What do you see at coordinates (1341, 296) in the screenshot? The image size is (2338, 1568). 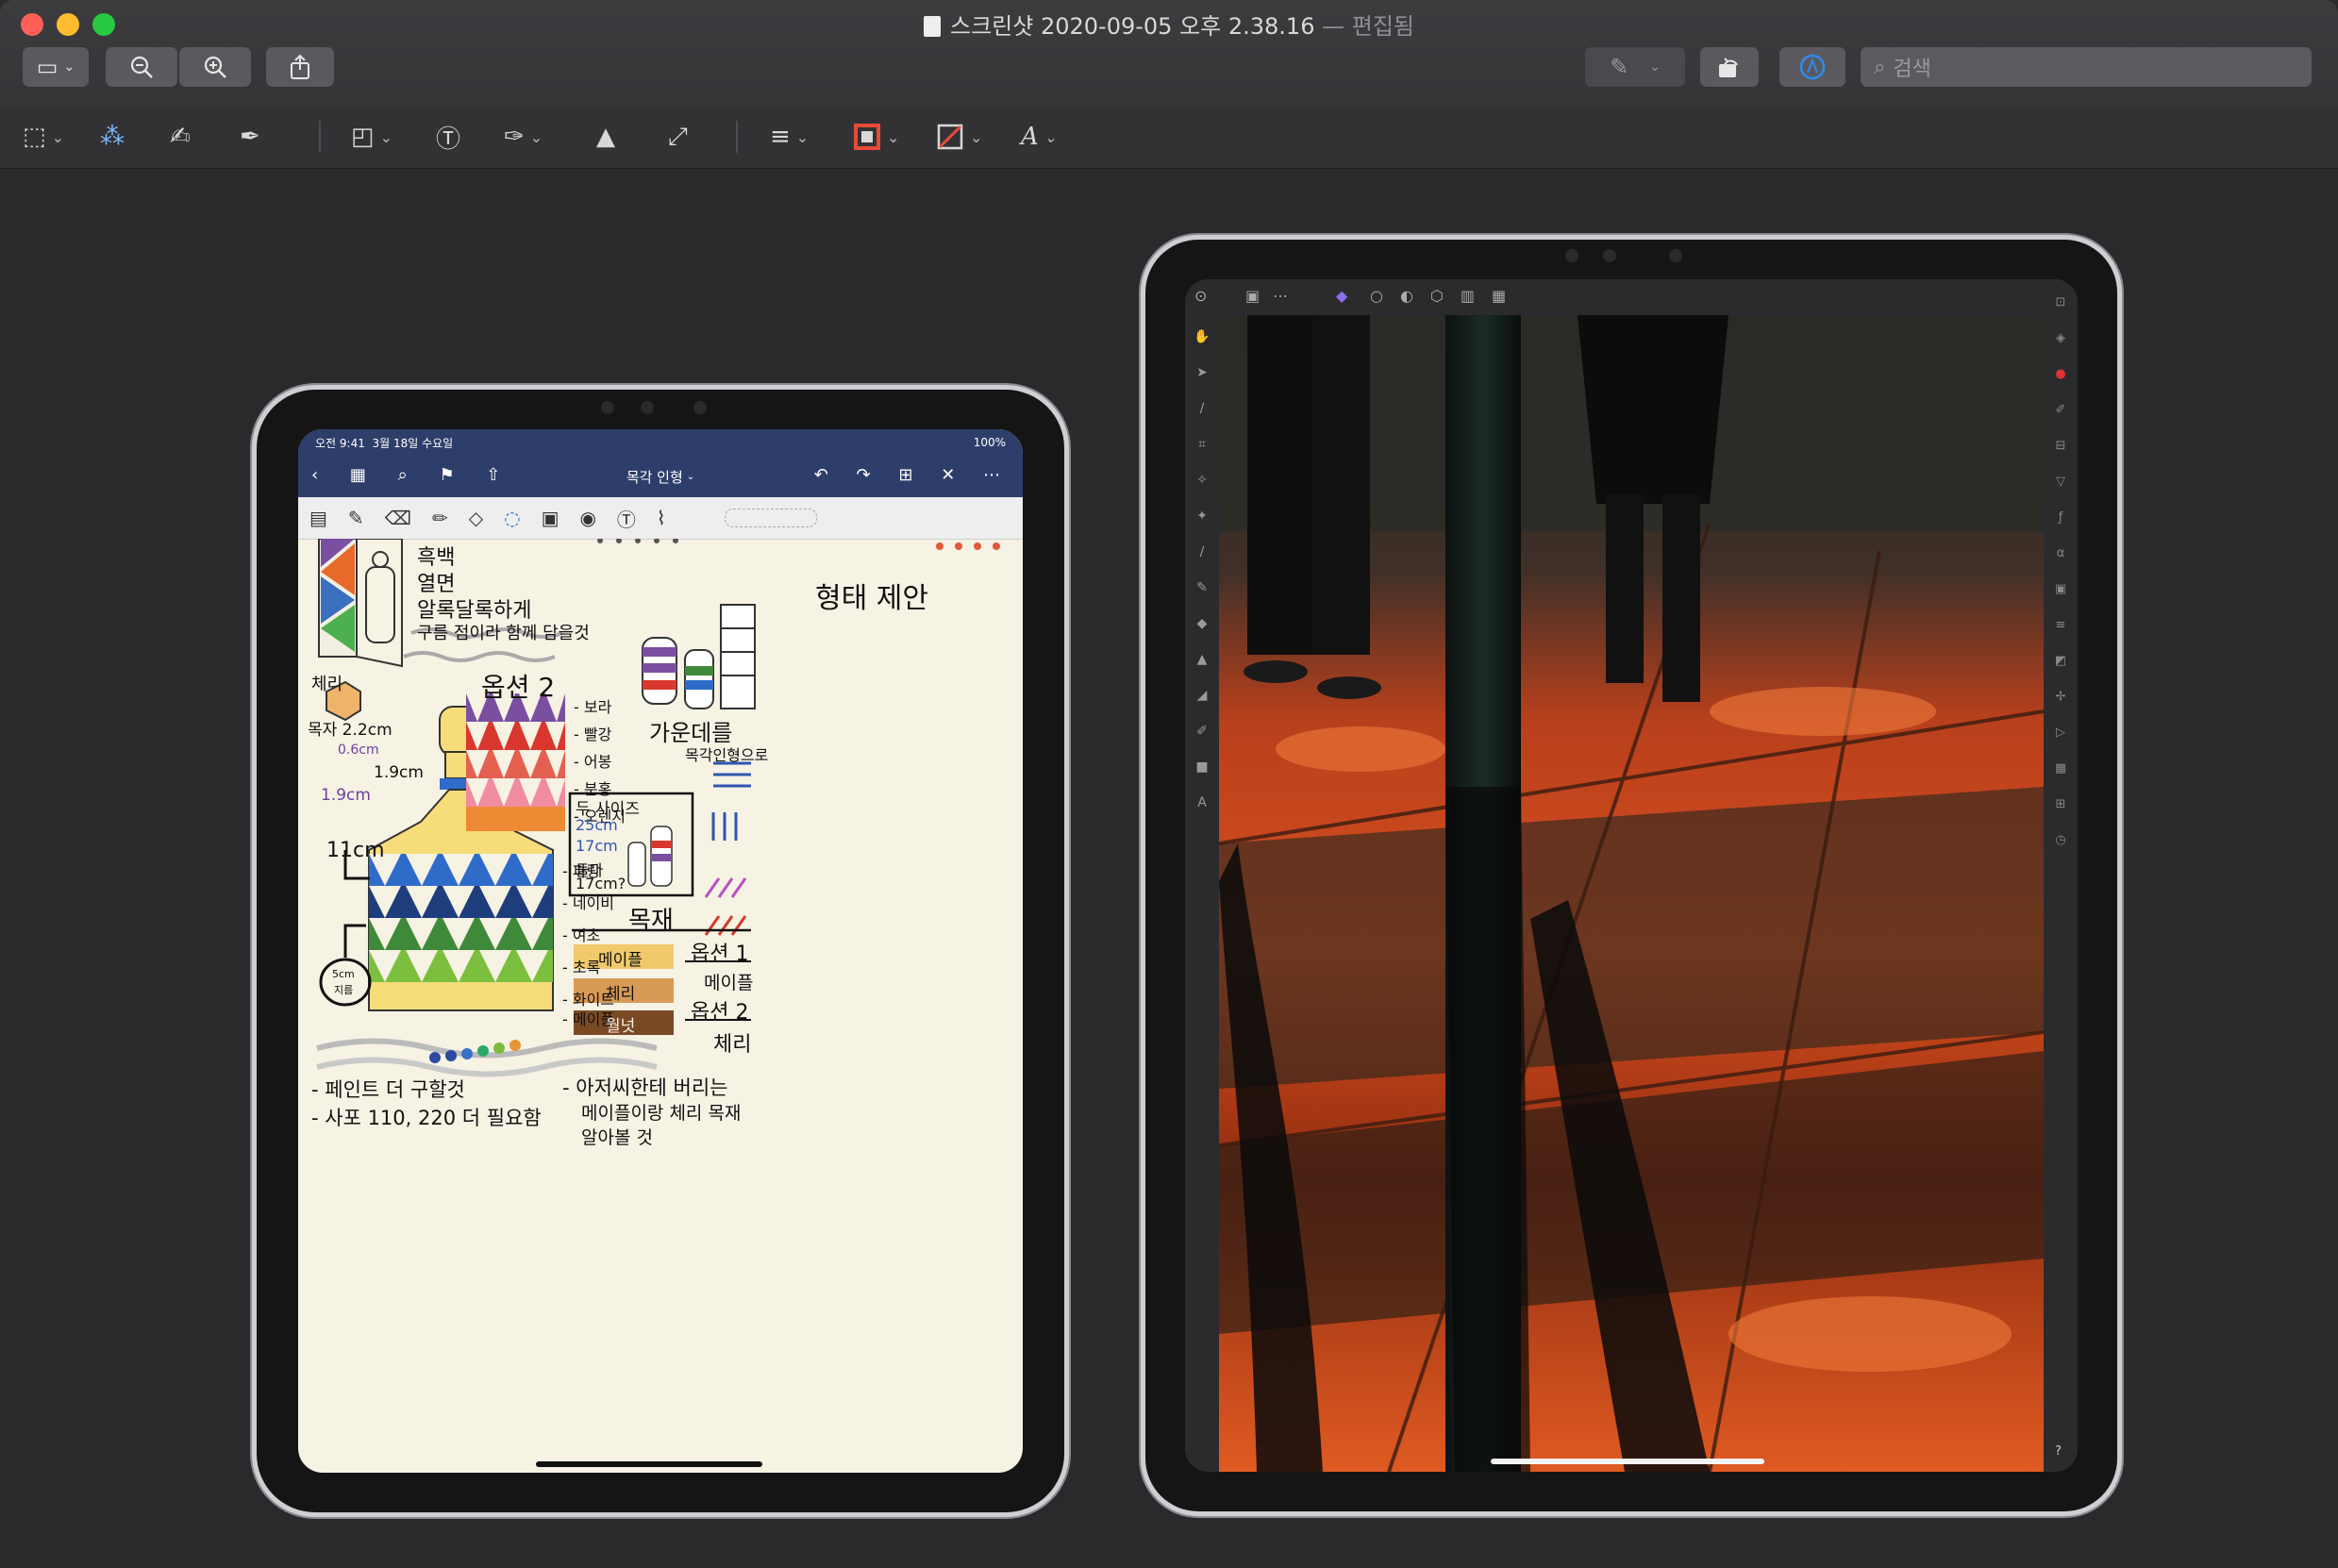 I see `photo-persona-icon: ◆` at bounding box center [1341, 296].